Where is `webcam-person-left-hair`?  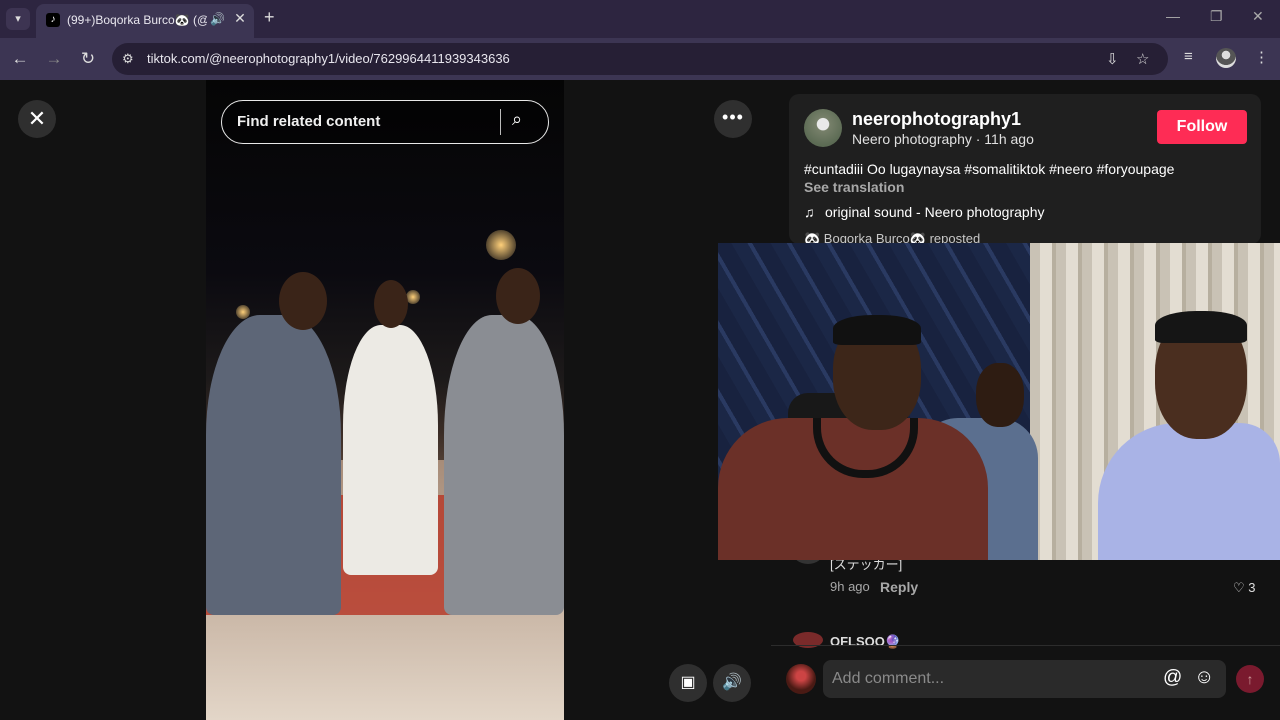
webcam-person-left-hair is located at coordinates (877, 330).